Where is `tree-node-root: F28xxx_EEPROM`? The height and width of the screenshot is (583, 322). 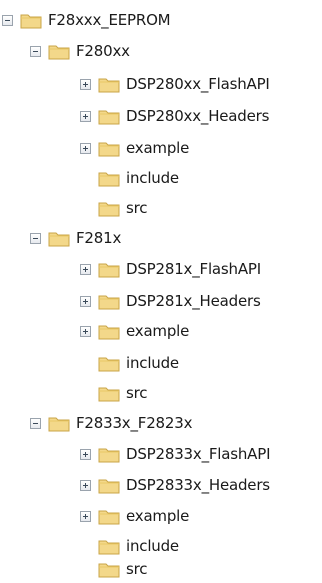 tree-node-root: F28xxx_EEPROM is located at coordinates (86, 20).